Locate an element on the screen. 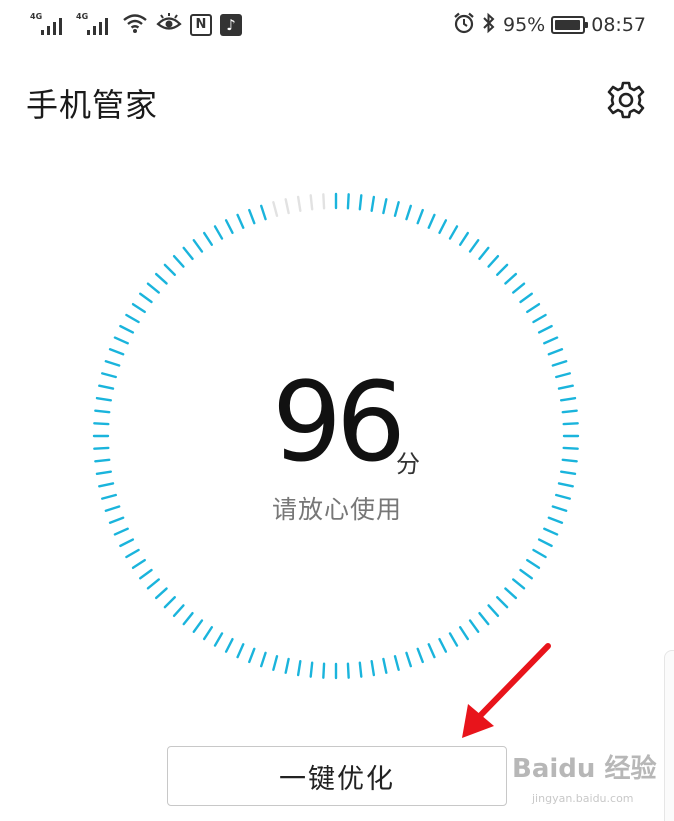  eye-comfort-icon is located at coordinates (169, 25).